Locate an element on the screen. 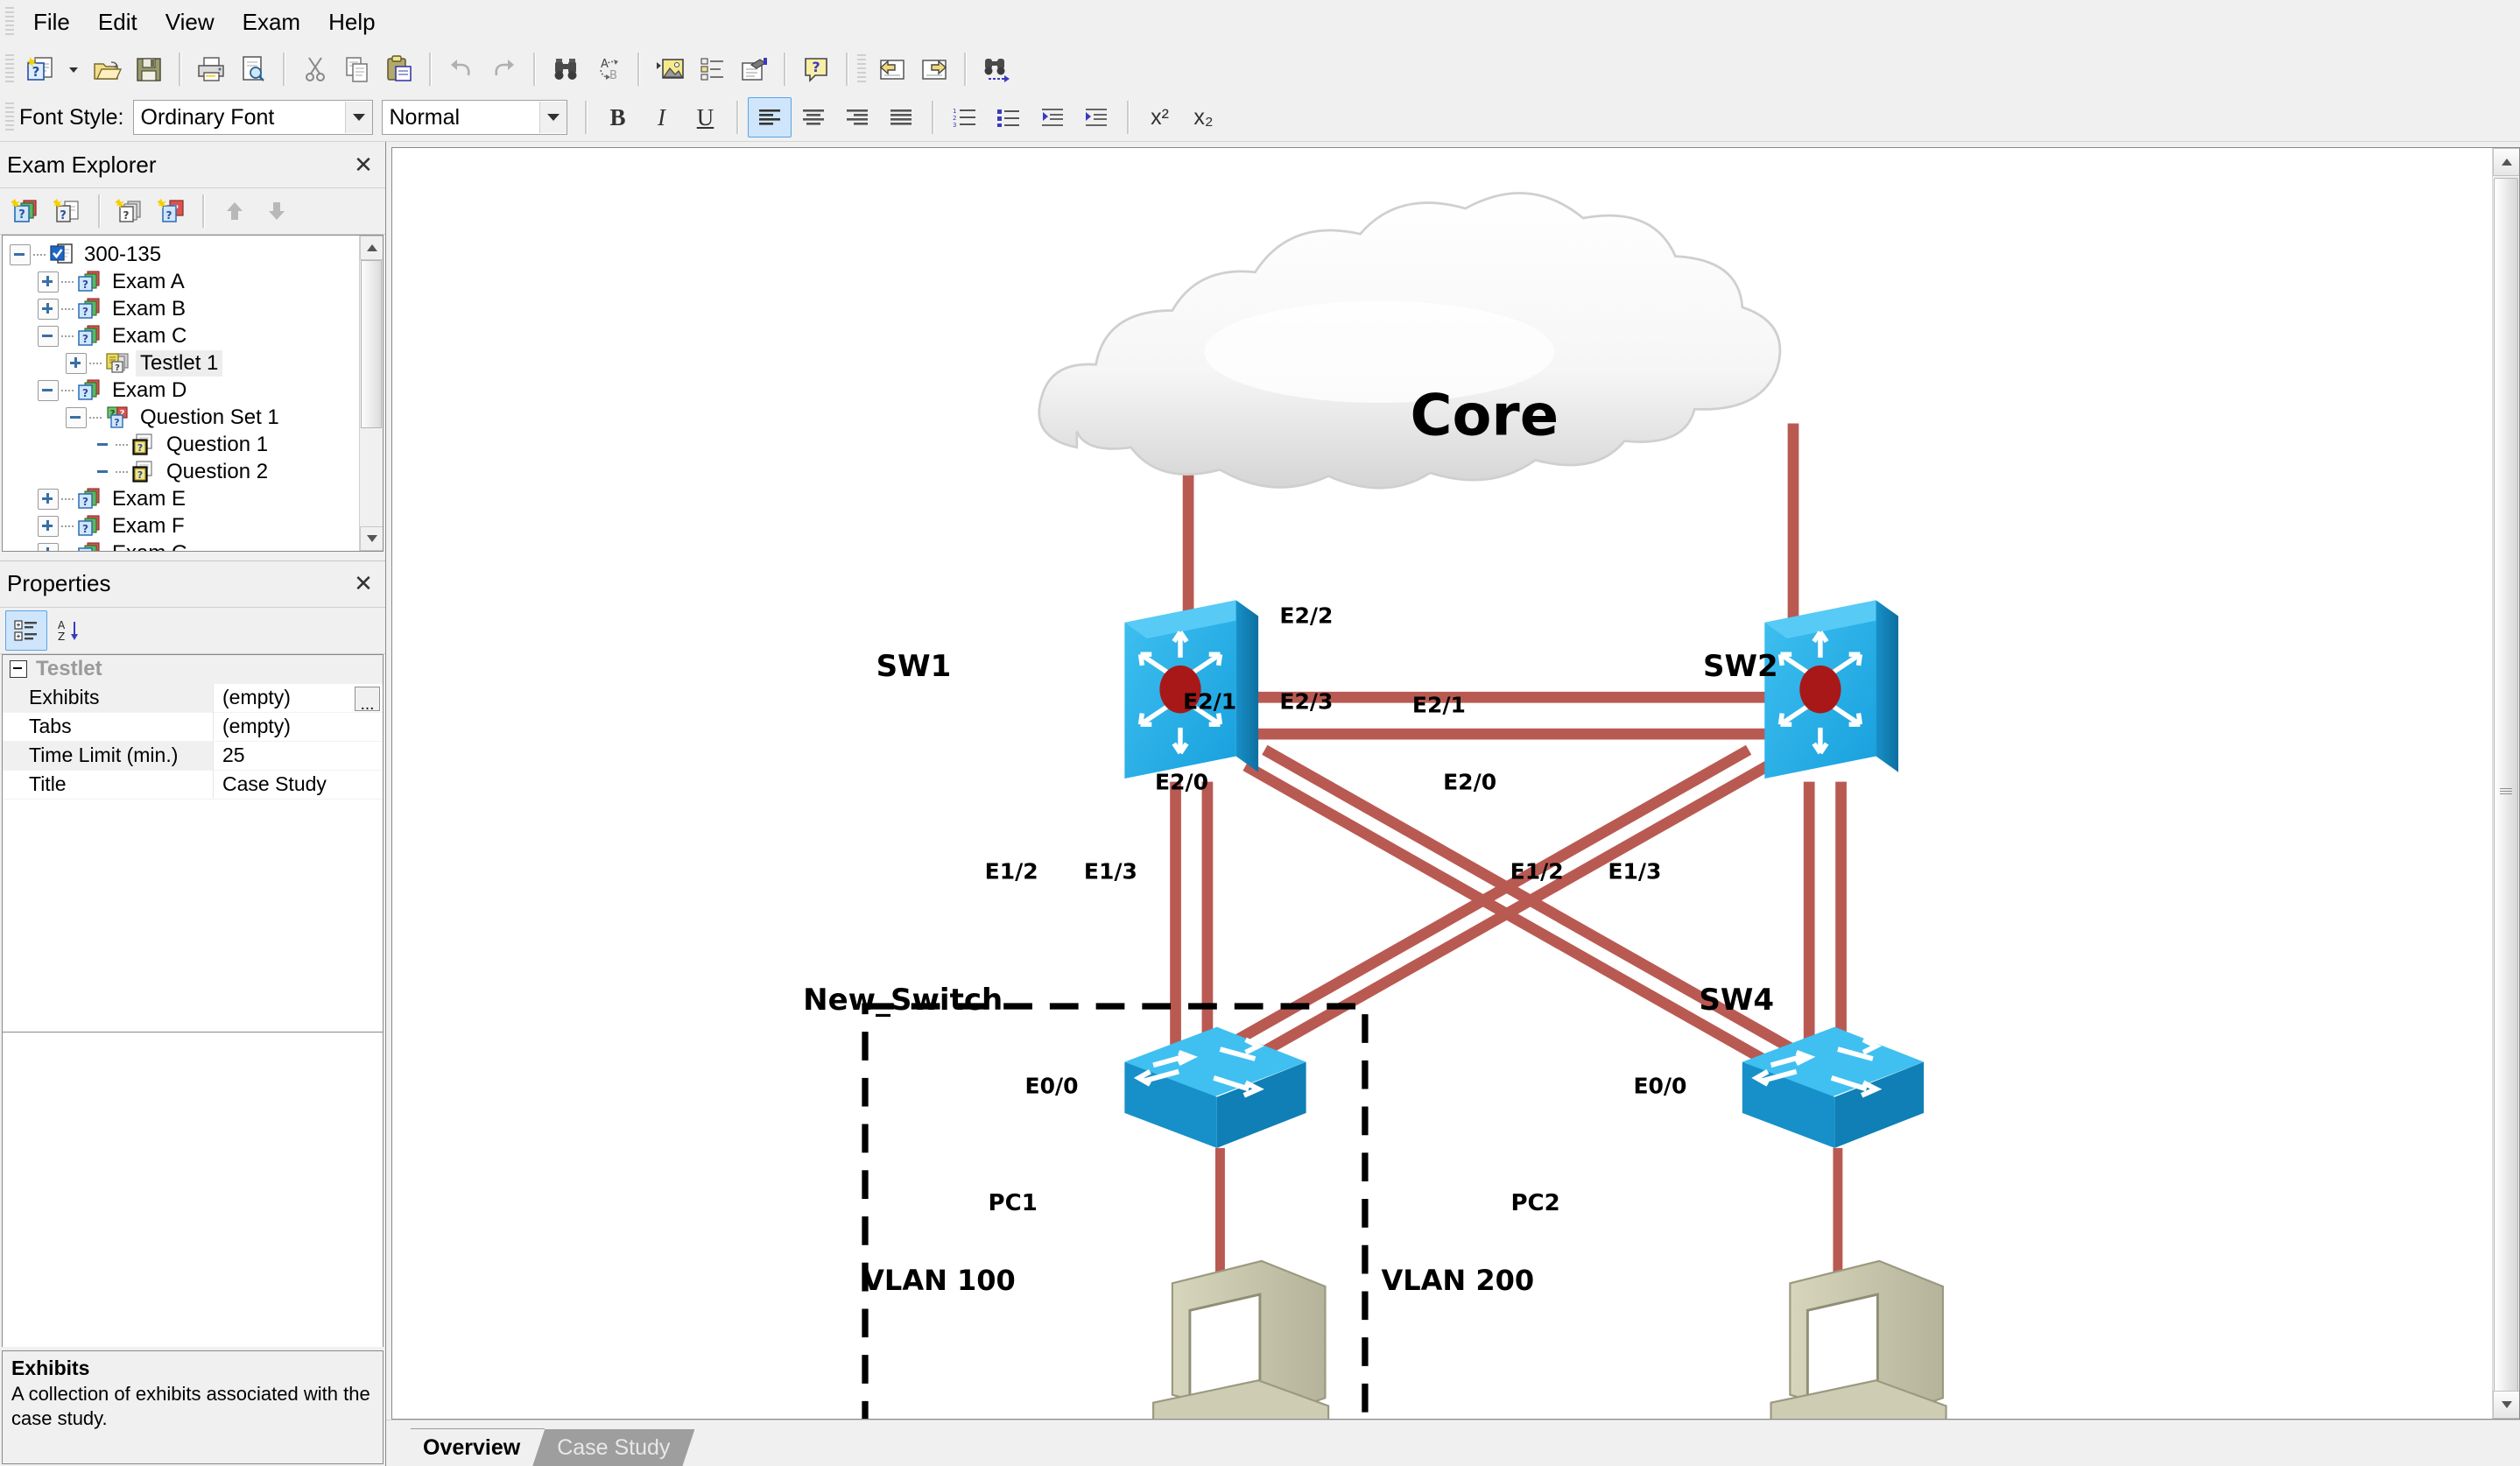 The height and width of the screenshot is (1466, 2520). menu-gripper is located at coordinates (9, 22).